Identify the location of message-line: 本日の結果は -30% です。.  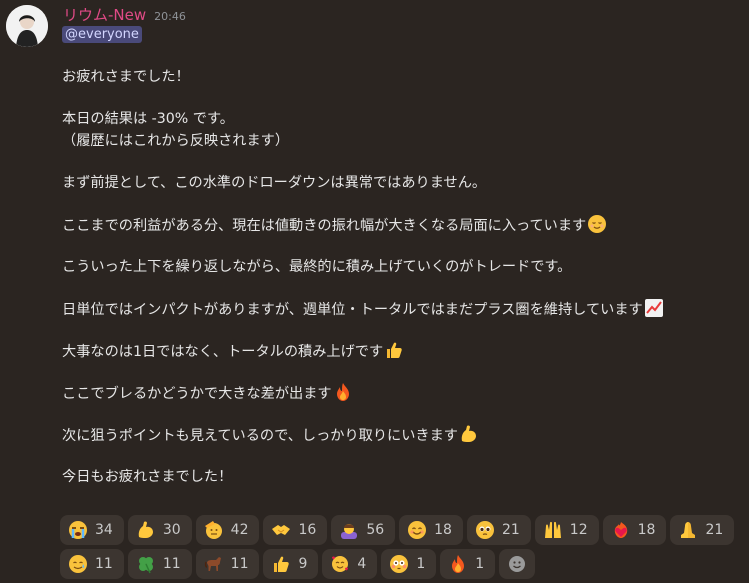
(148, 119).